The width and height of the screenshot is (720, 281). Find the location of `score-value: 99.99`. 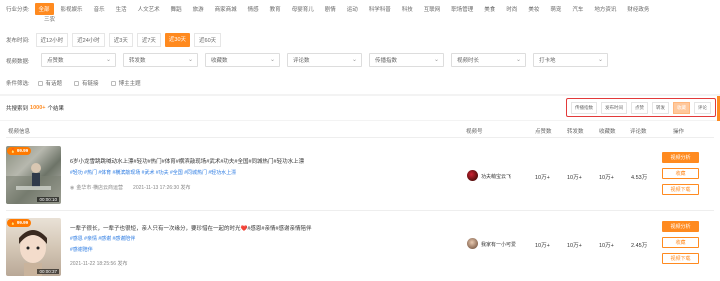

score-value: 99.99 is located at coordinates (22, 150).